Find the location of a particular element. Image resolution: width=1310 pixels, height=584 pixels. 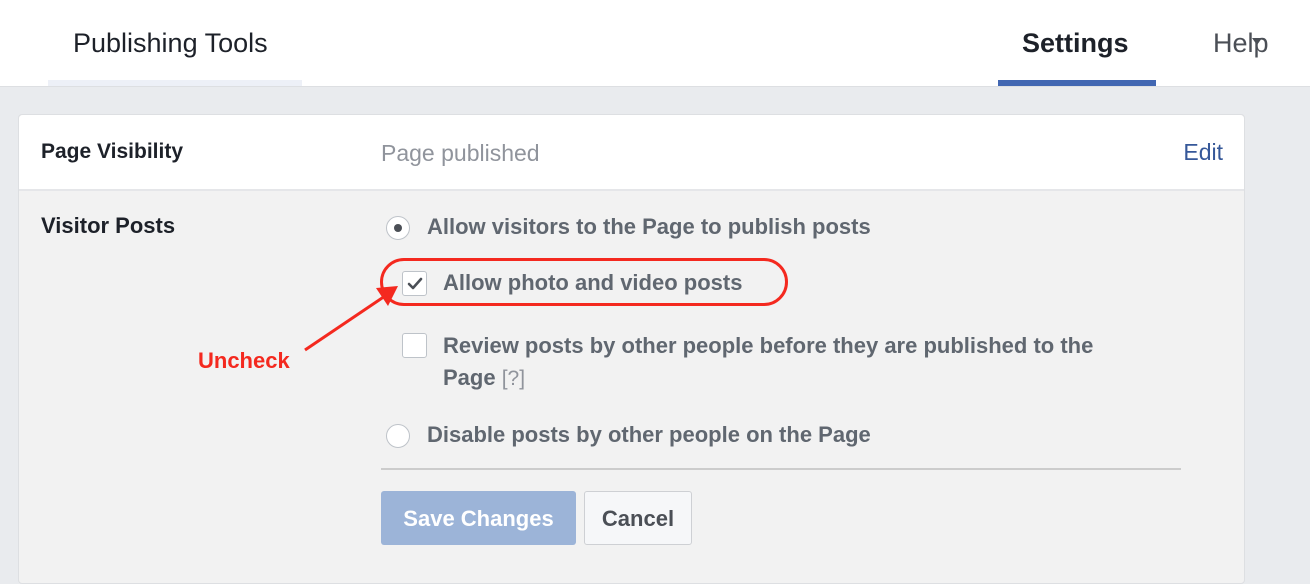

annotation-arrow-icon is located at coordinates (351, 319).